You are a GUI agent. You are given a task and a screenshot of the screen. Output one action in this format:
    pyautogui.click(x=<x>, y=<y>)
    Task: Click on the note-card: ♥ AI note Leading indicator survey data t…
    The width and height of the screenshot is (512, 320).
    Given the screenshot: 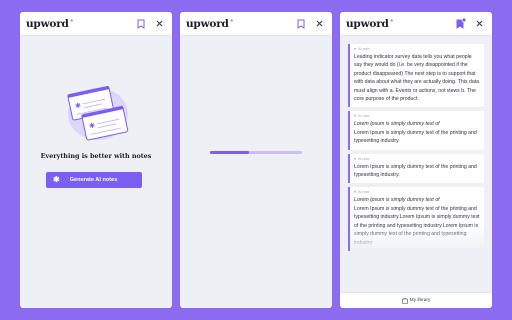 What is the action you would take?
    pyautogui.click(x=416, y=76)
    